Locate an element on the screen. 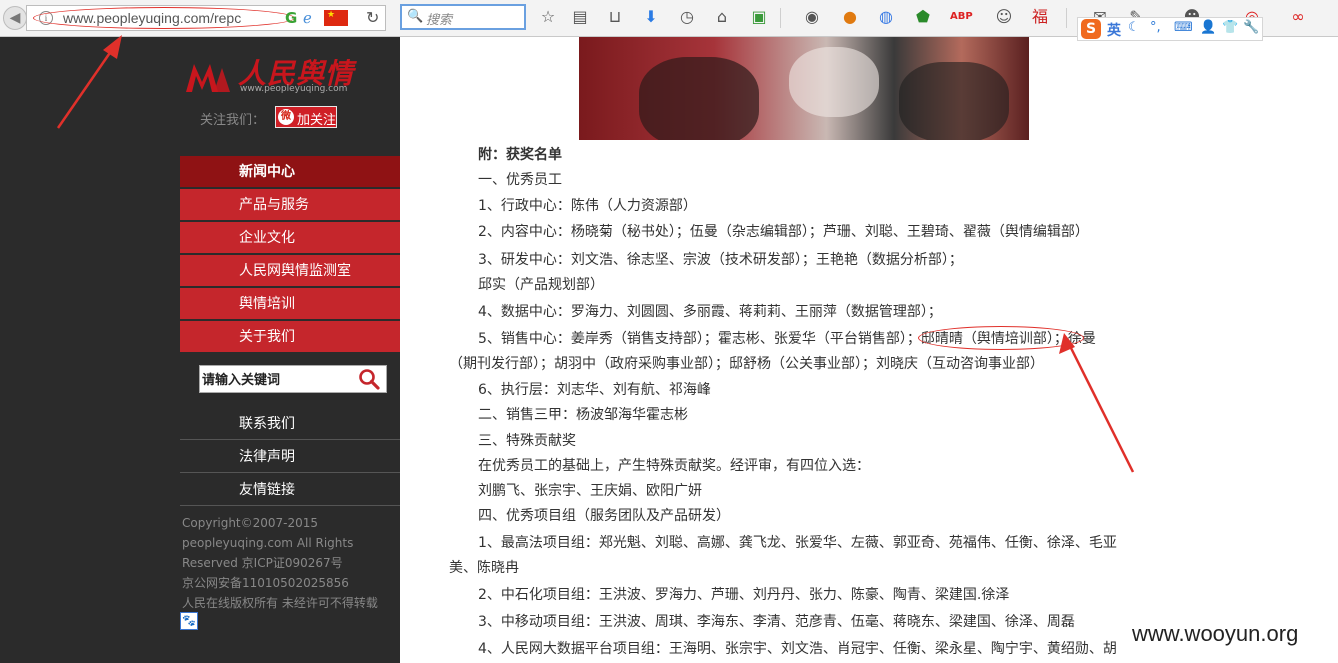  shield-icon: ⬟ is located at coordinates (923, 17).